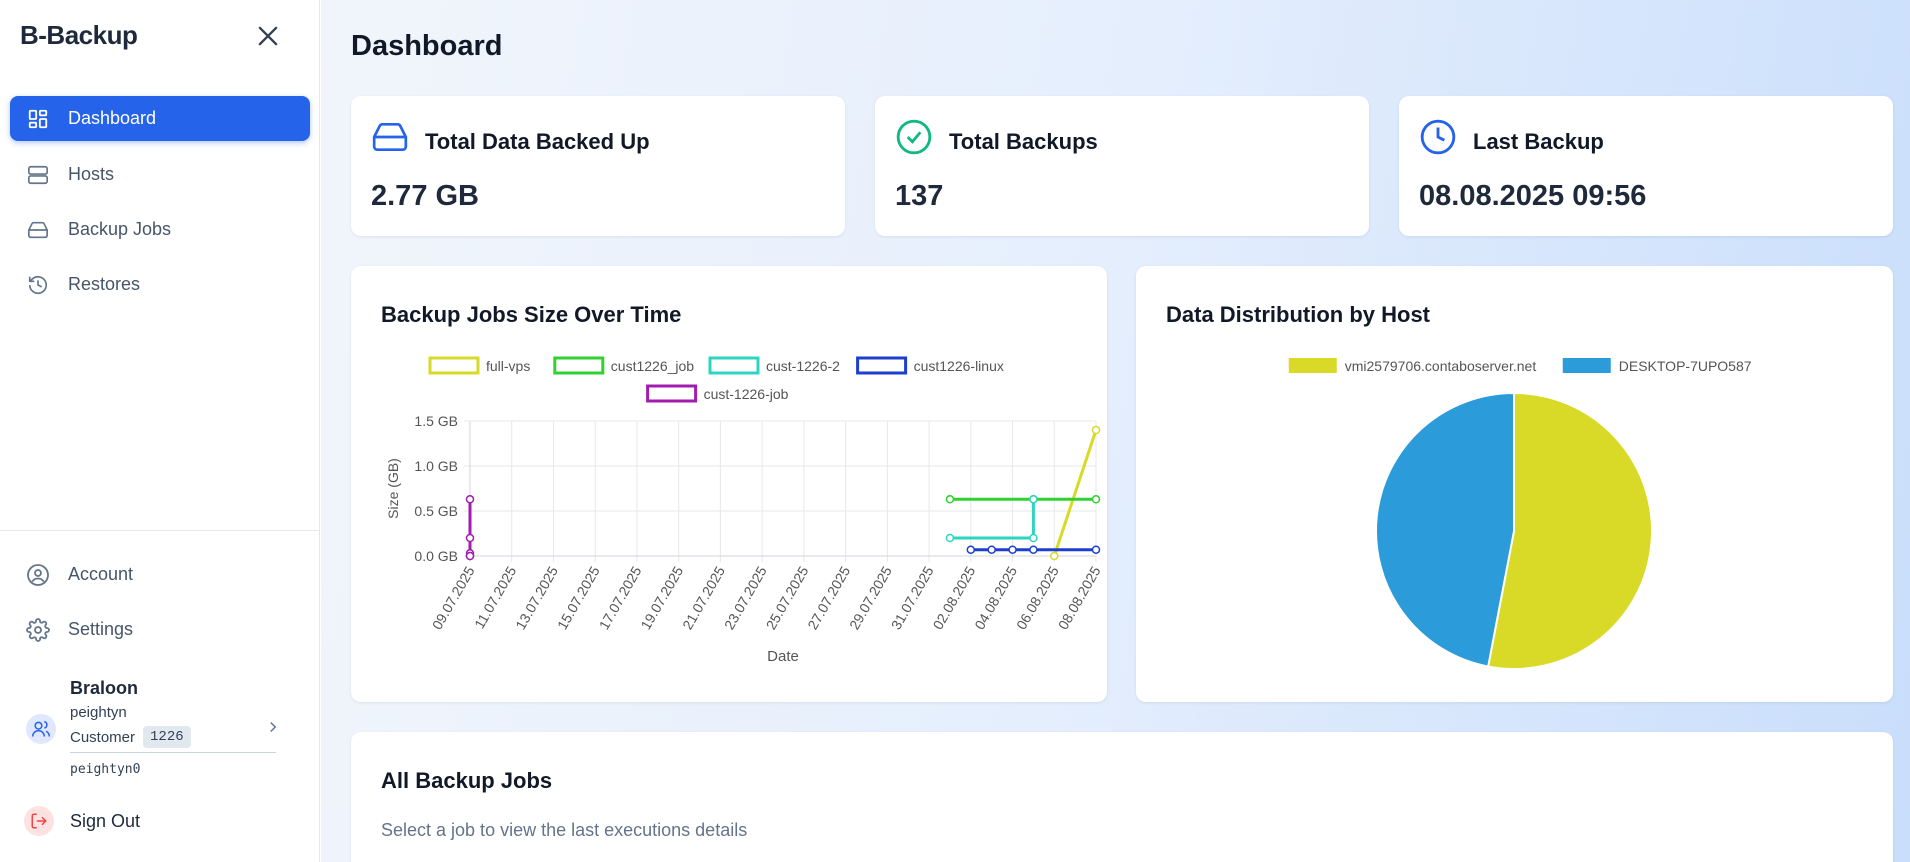 This screenshot has height=862, width=1910. Describe the element at coordinates (273, 727) in the screenshot. I see `chevron-right-icon` at that location.